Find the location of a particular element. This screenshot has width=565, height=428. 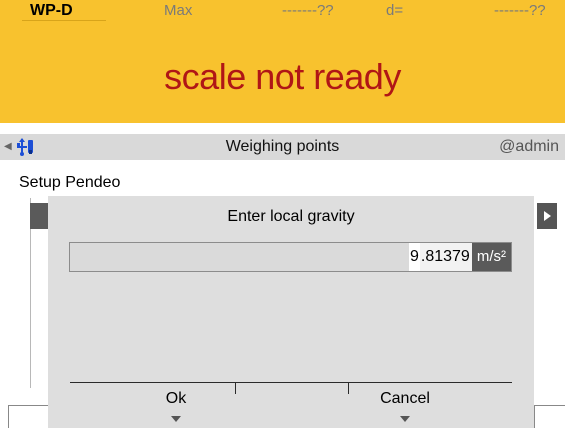

max-value: -------?? is located at coordinates (308, 10).